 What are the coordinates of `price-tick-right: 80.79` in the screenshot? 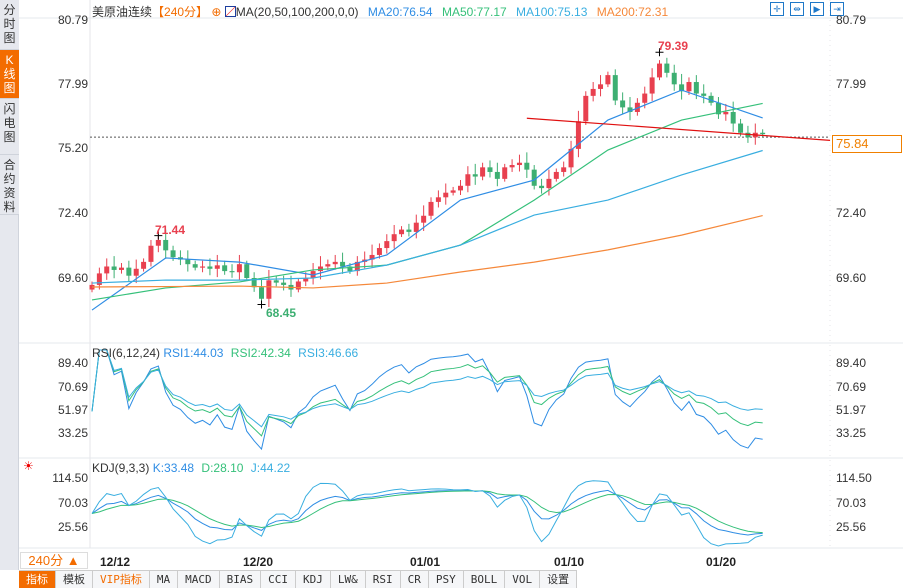 It's located at (851, 20).